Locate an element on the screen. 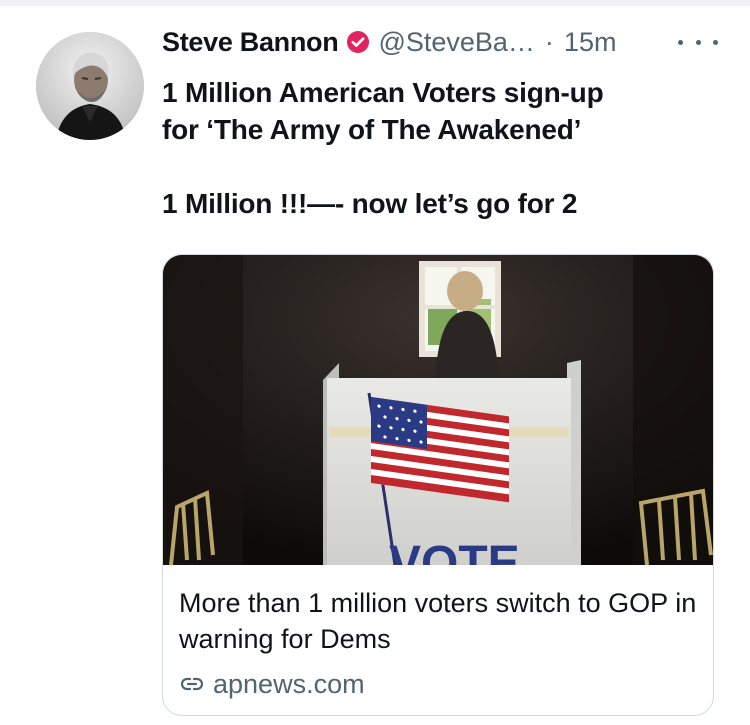 The width and height of the screenshot is (750, 725). display-name: Steve Bannon is located at coordinates (250, 42).